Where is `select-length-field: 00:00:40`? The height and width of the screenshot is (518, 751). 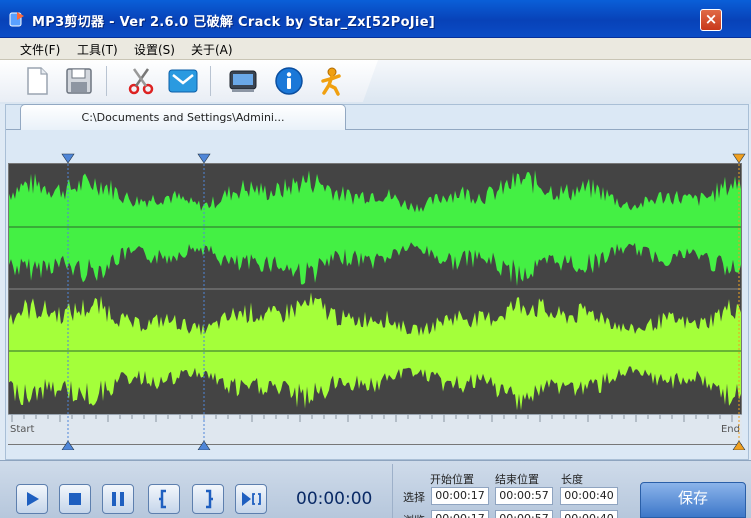 select-length-field: 00:00:40 is located at coordinates (589, 496).